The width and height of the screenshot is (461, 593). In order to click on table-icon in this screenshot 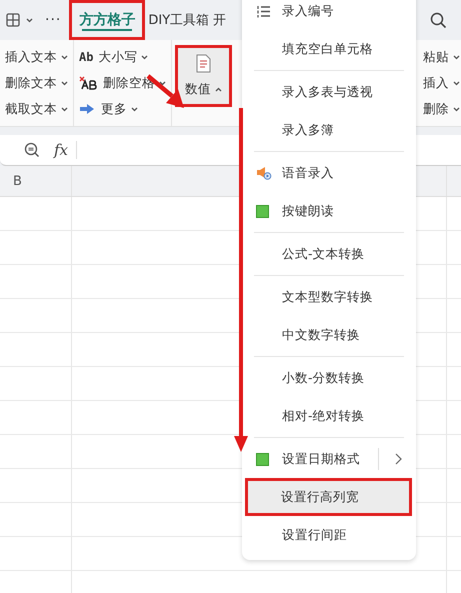, I will do `click(13, 20)`.